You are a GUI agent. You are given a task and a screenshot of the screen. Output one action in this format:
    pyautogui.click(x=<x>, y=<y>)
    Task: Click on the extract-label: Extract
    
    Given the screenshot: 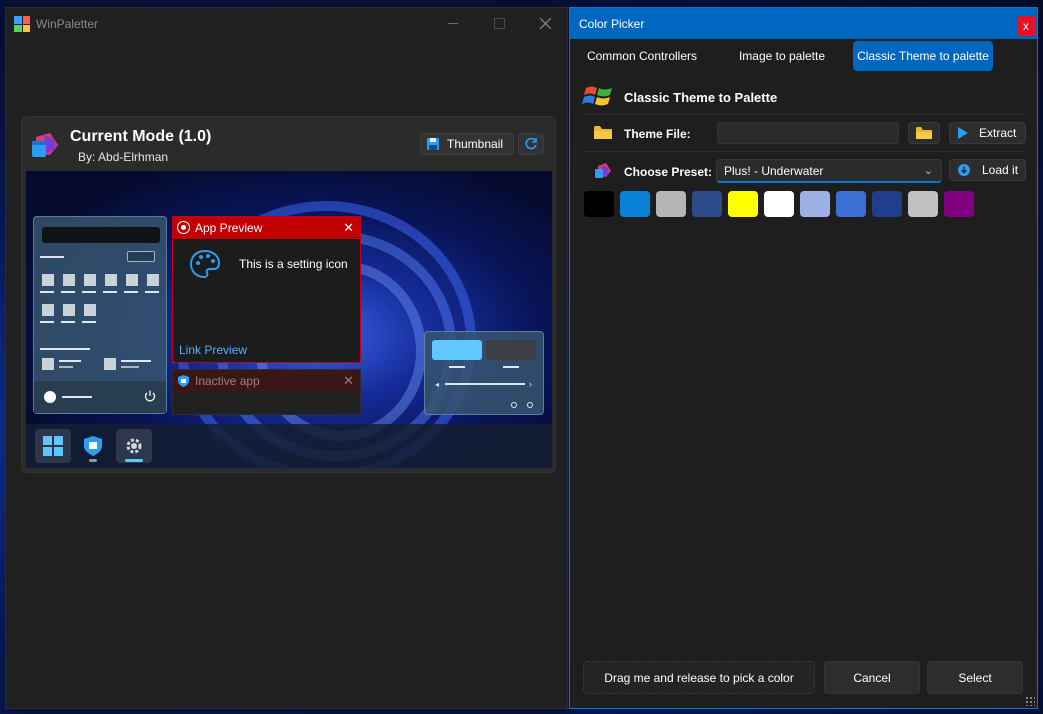 What is the action you would take?
    pyautogui.click(x=998, y=133)
    